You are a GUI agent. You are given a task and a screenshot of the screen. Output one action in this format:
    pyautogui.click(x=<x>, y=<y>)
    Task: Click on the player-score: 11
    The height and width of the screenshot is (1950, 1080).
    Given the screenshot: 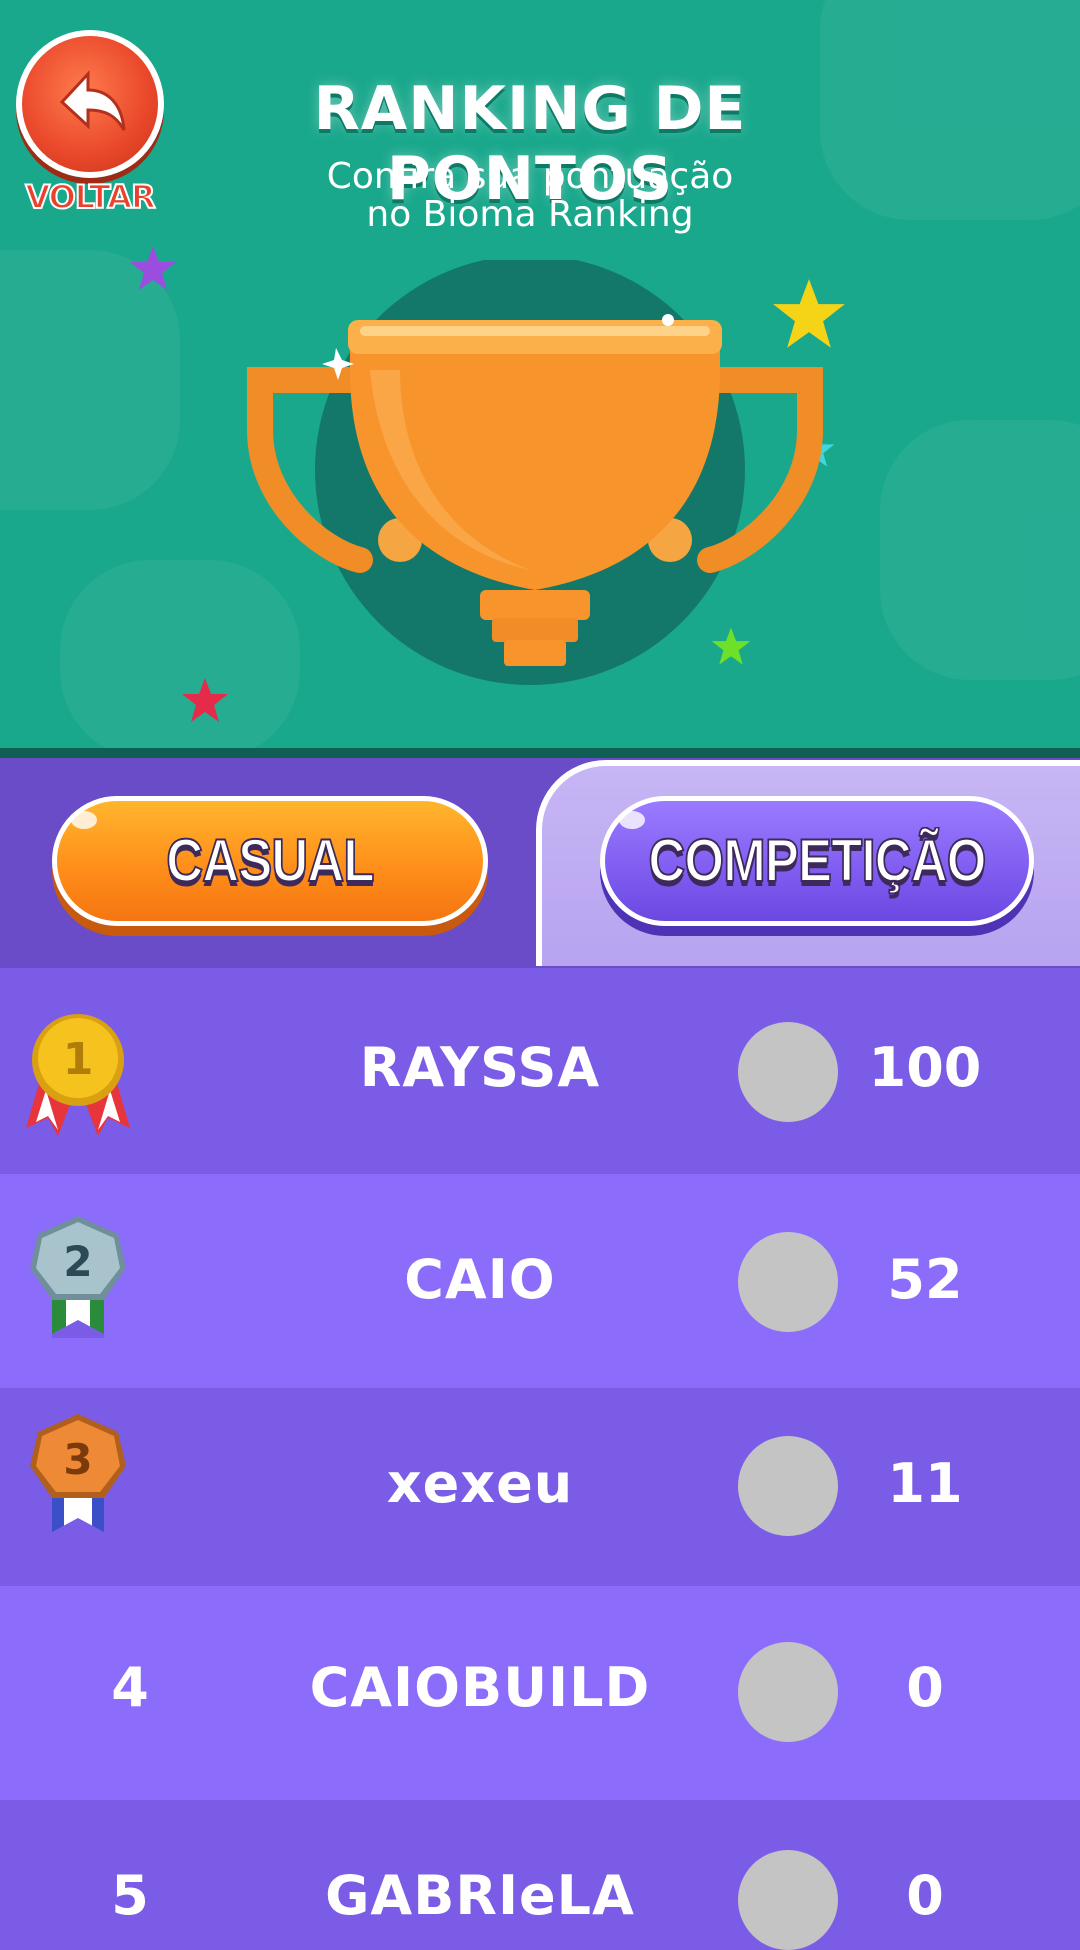 What is the action you would take?
    pyautogui.click(x=925, y=1483)
    